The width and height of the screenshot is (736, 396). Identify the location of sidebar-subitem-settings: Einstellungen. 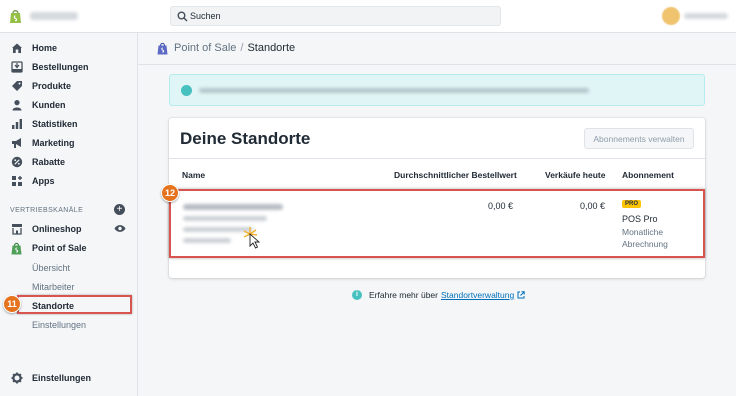
(59, 325).